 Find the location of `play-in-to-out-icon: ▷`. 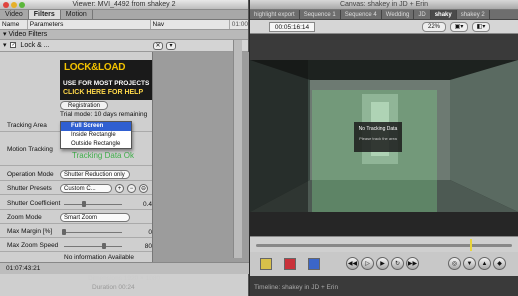

play-in-to-out-icon: ▷ is located at coordinates (367, 263).